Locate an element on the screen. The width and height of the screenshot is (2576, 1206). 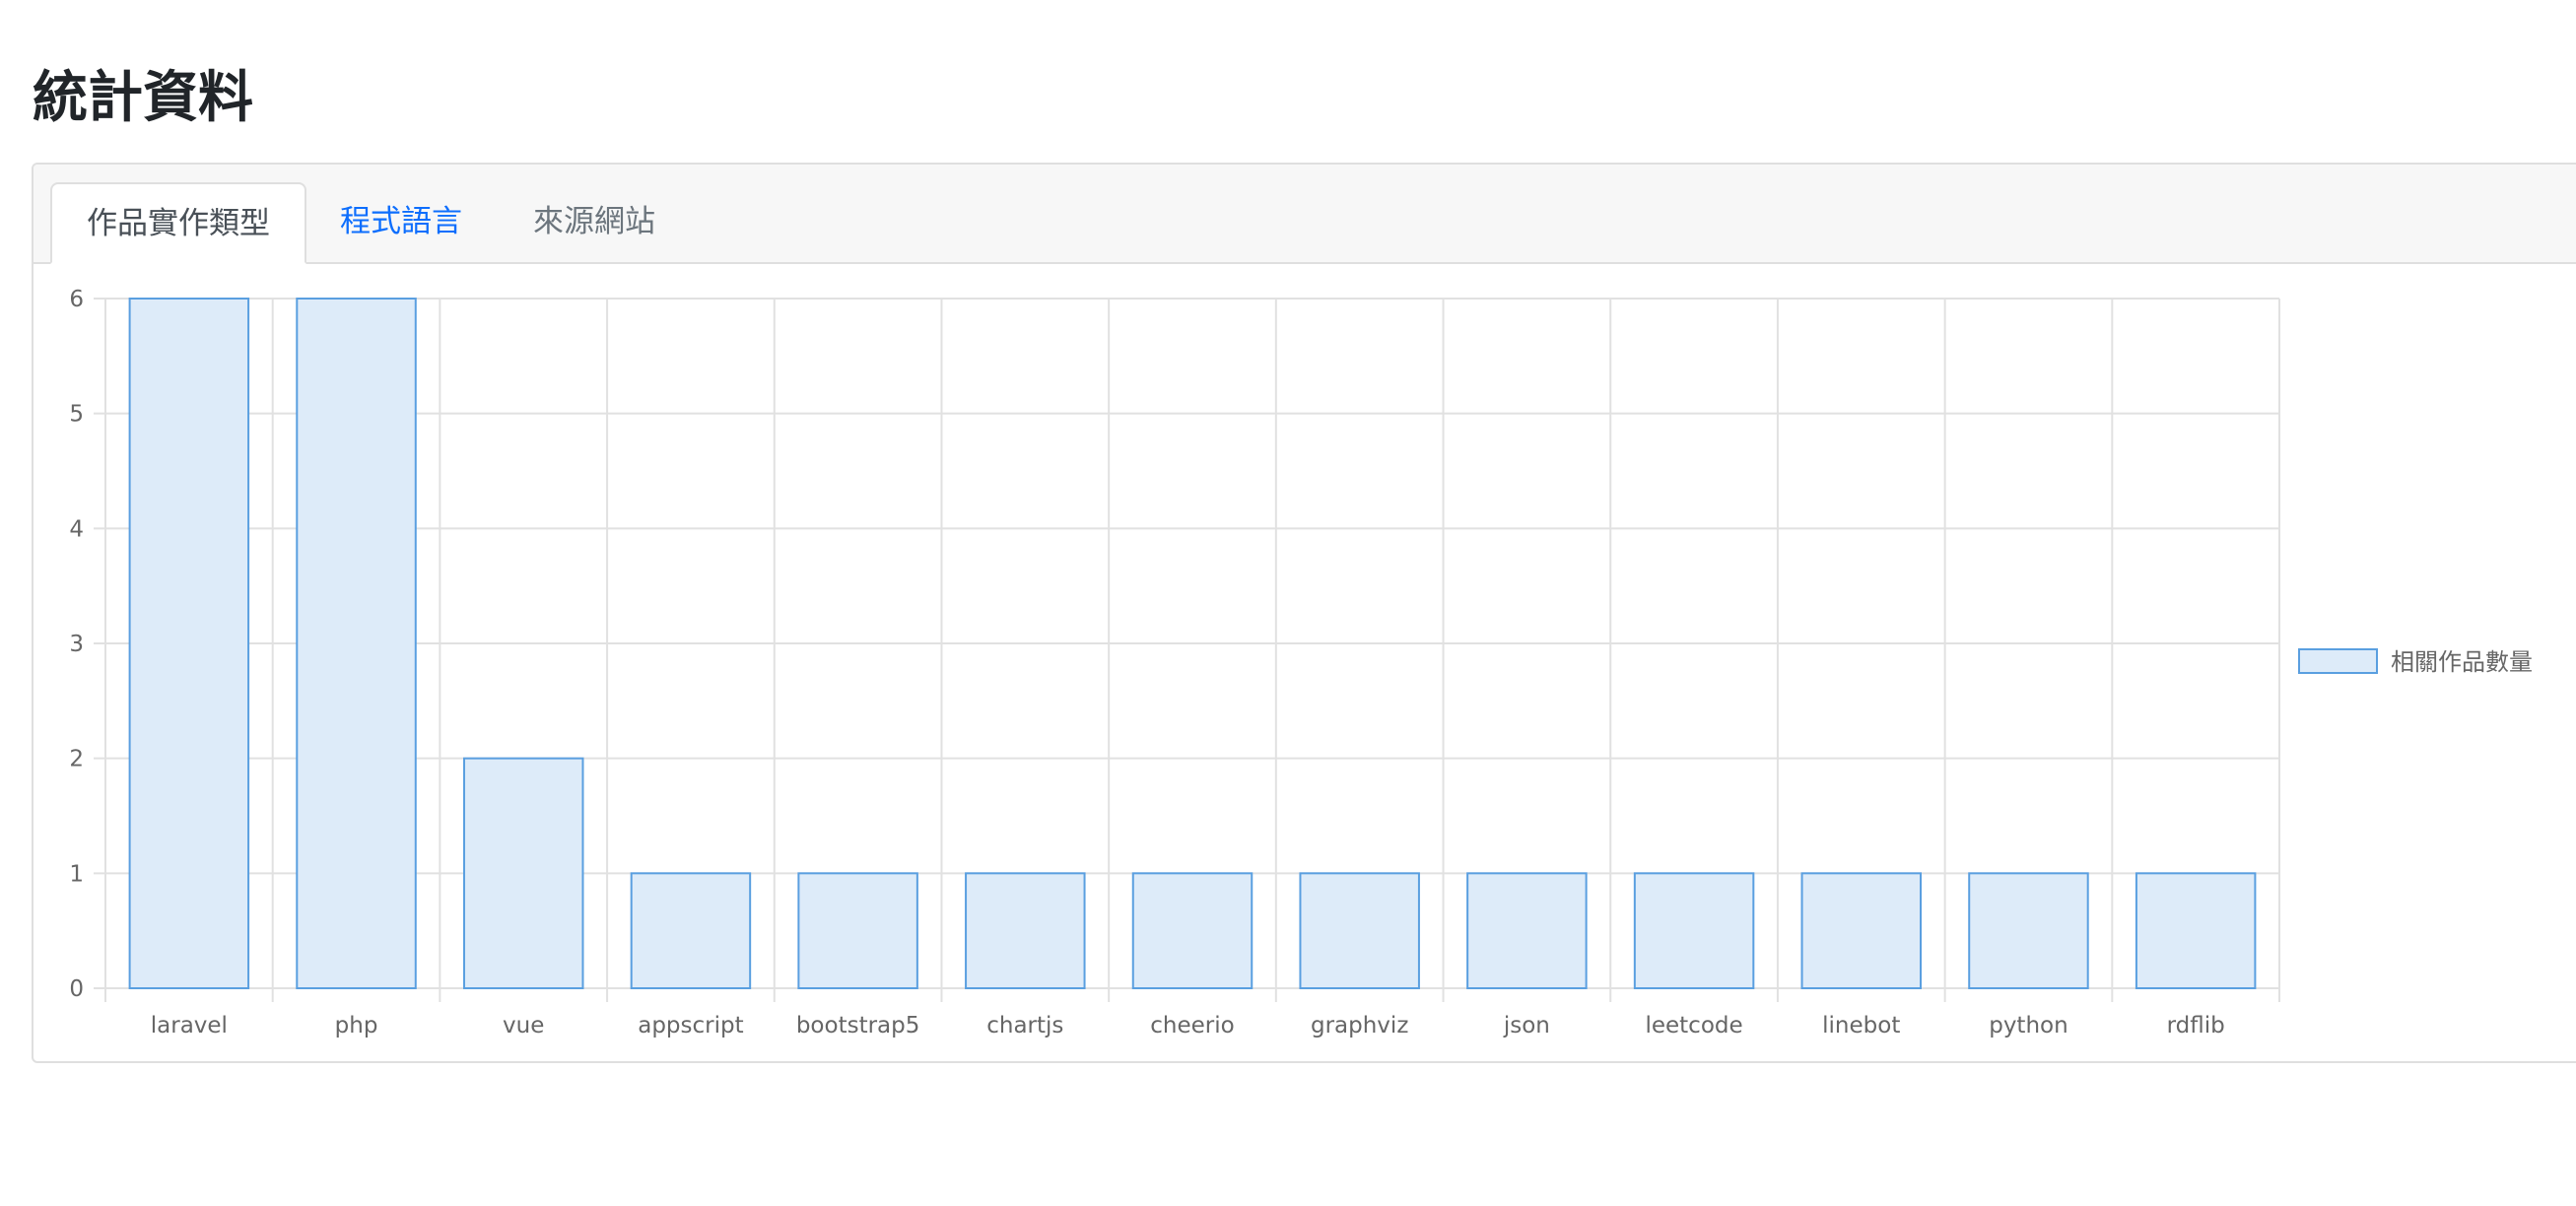
x-tick-label: rdflib is located at coordinates (2196, 1026).